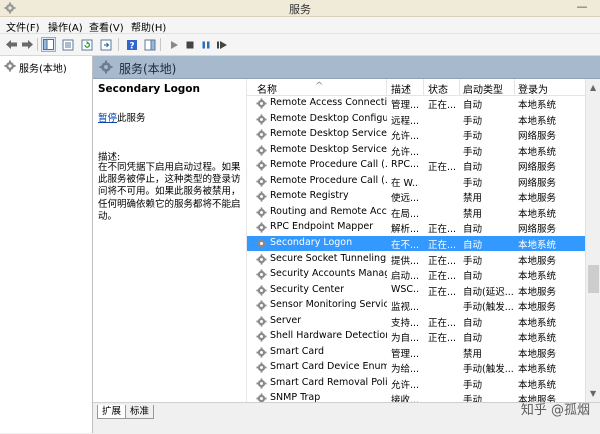 This screenshot has height=434, width=600. I want to click on menu-view: 查看(V), so click(106, 26).